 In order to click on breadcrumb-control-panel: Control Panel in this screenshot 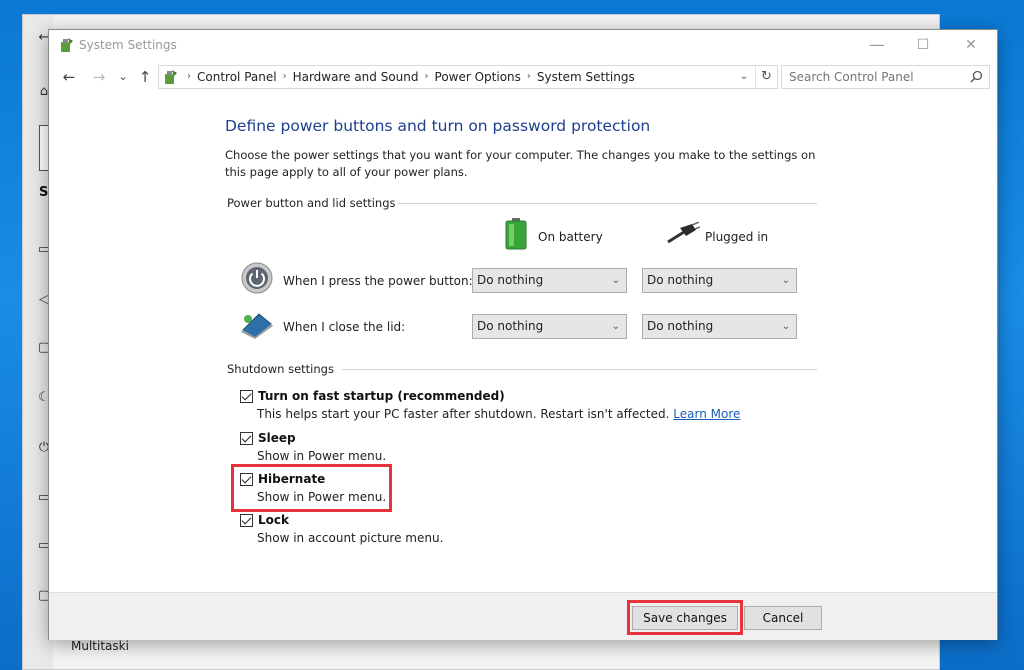, I will do `click(237, 77)`.